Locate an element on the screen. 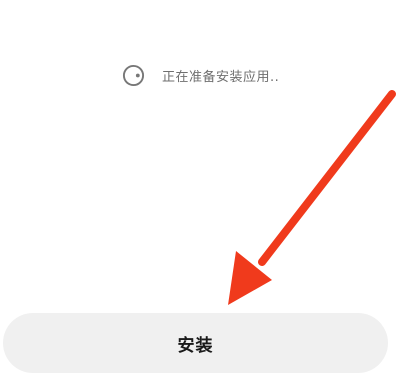 The height and width of the screenshot is (383, 407). install-status: 正在准备安装应用.. is located at coordinates (200, 75).